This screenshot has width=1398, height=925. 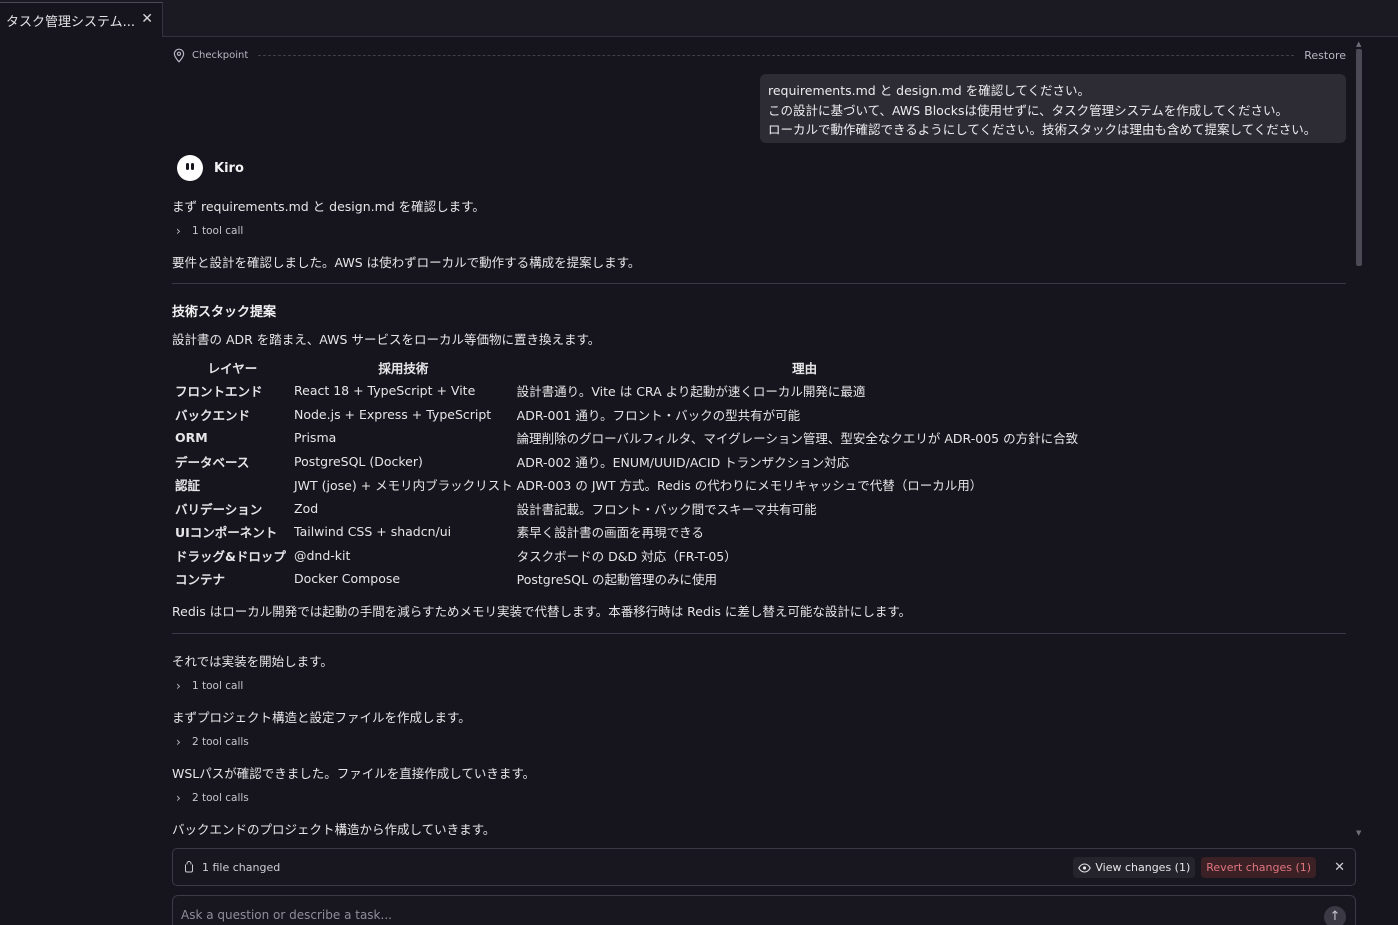 What do you see at coordinates (406, 262) in the screenshot?
I see `message-confirmed: 要件と設計を確認しました。AWS は使わずローカルで動作する構成を提案します。` at bounding box center [406, 262].